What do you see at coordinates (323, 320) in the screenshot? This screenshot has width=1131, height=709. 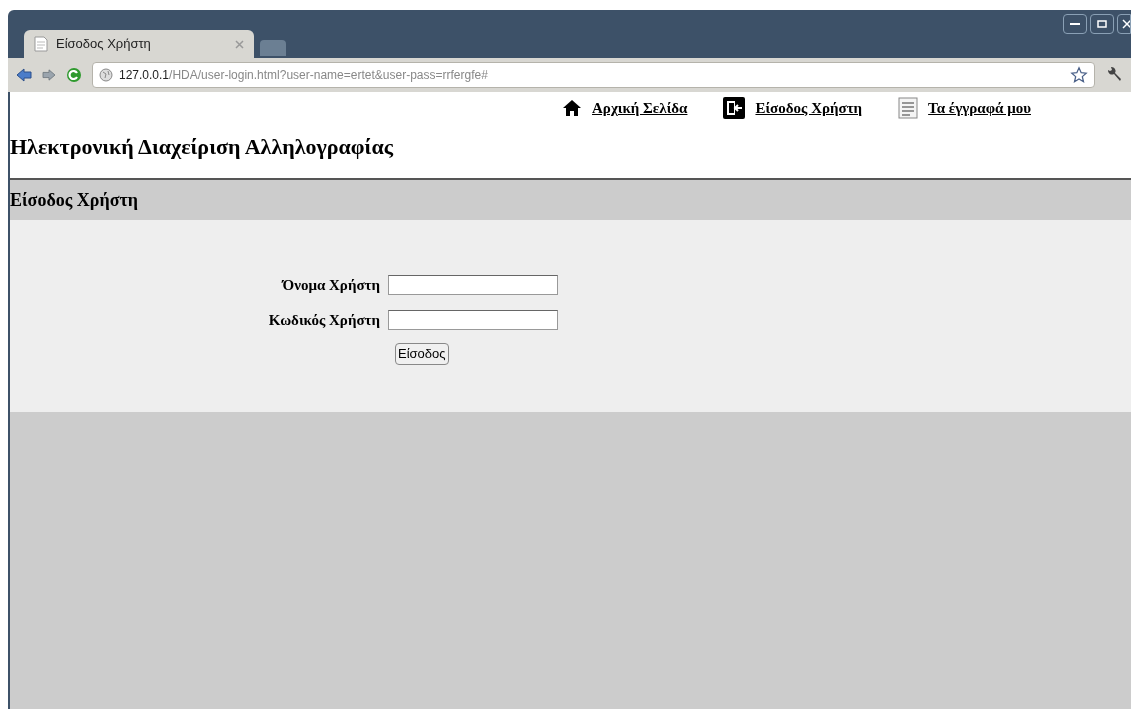 I see `field-label: Κωδικός Χρήστη` at bounding box center [323, 320].